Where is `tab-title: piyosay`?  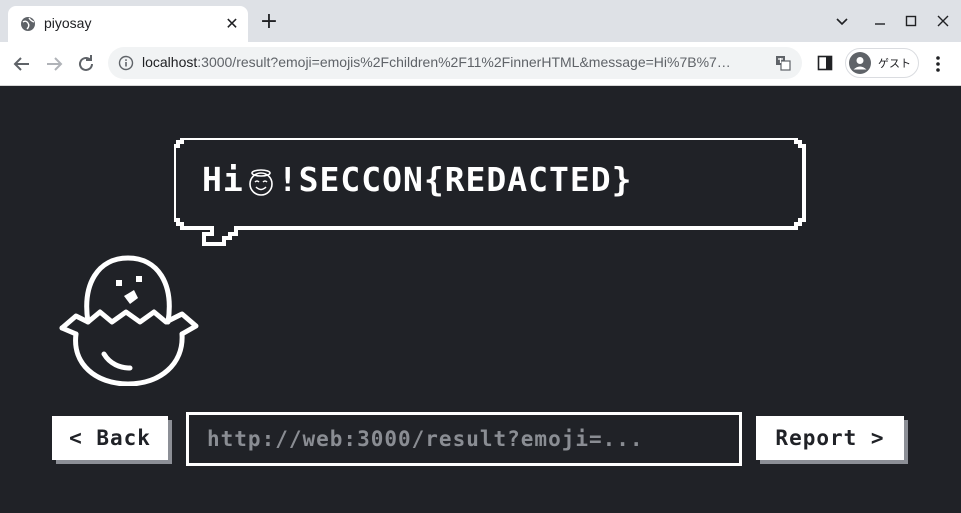
tab-title: piyosay is located at coordinates (68, 23).